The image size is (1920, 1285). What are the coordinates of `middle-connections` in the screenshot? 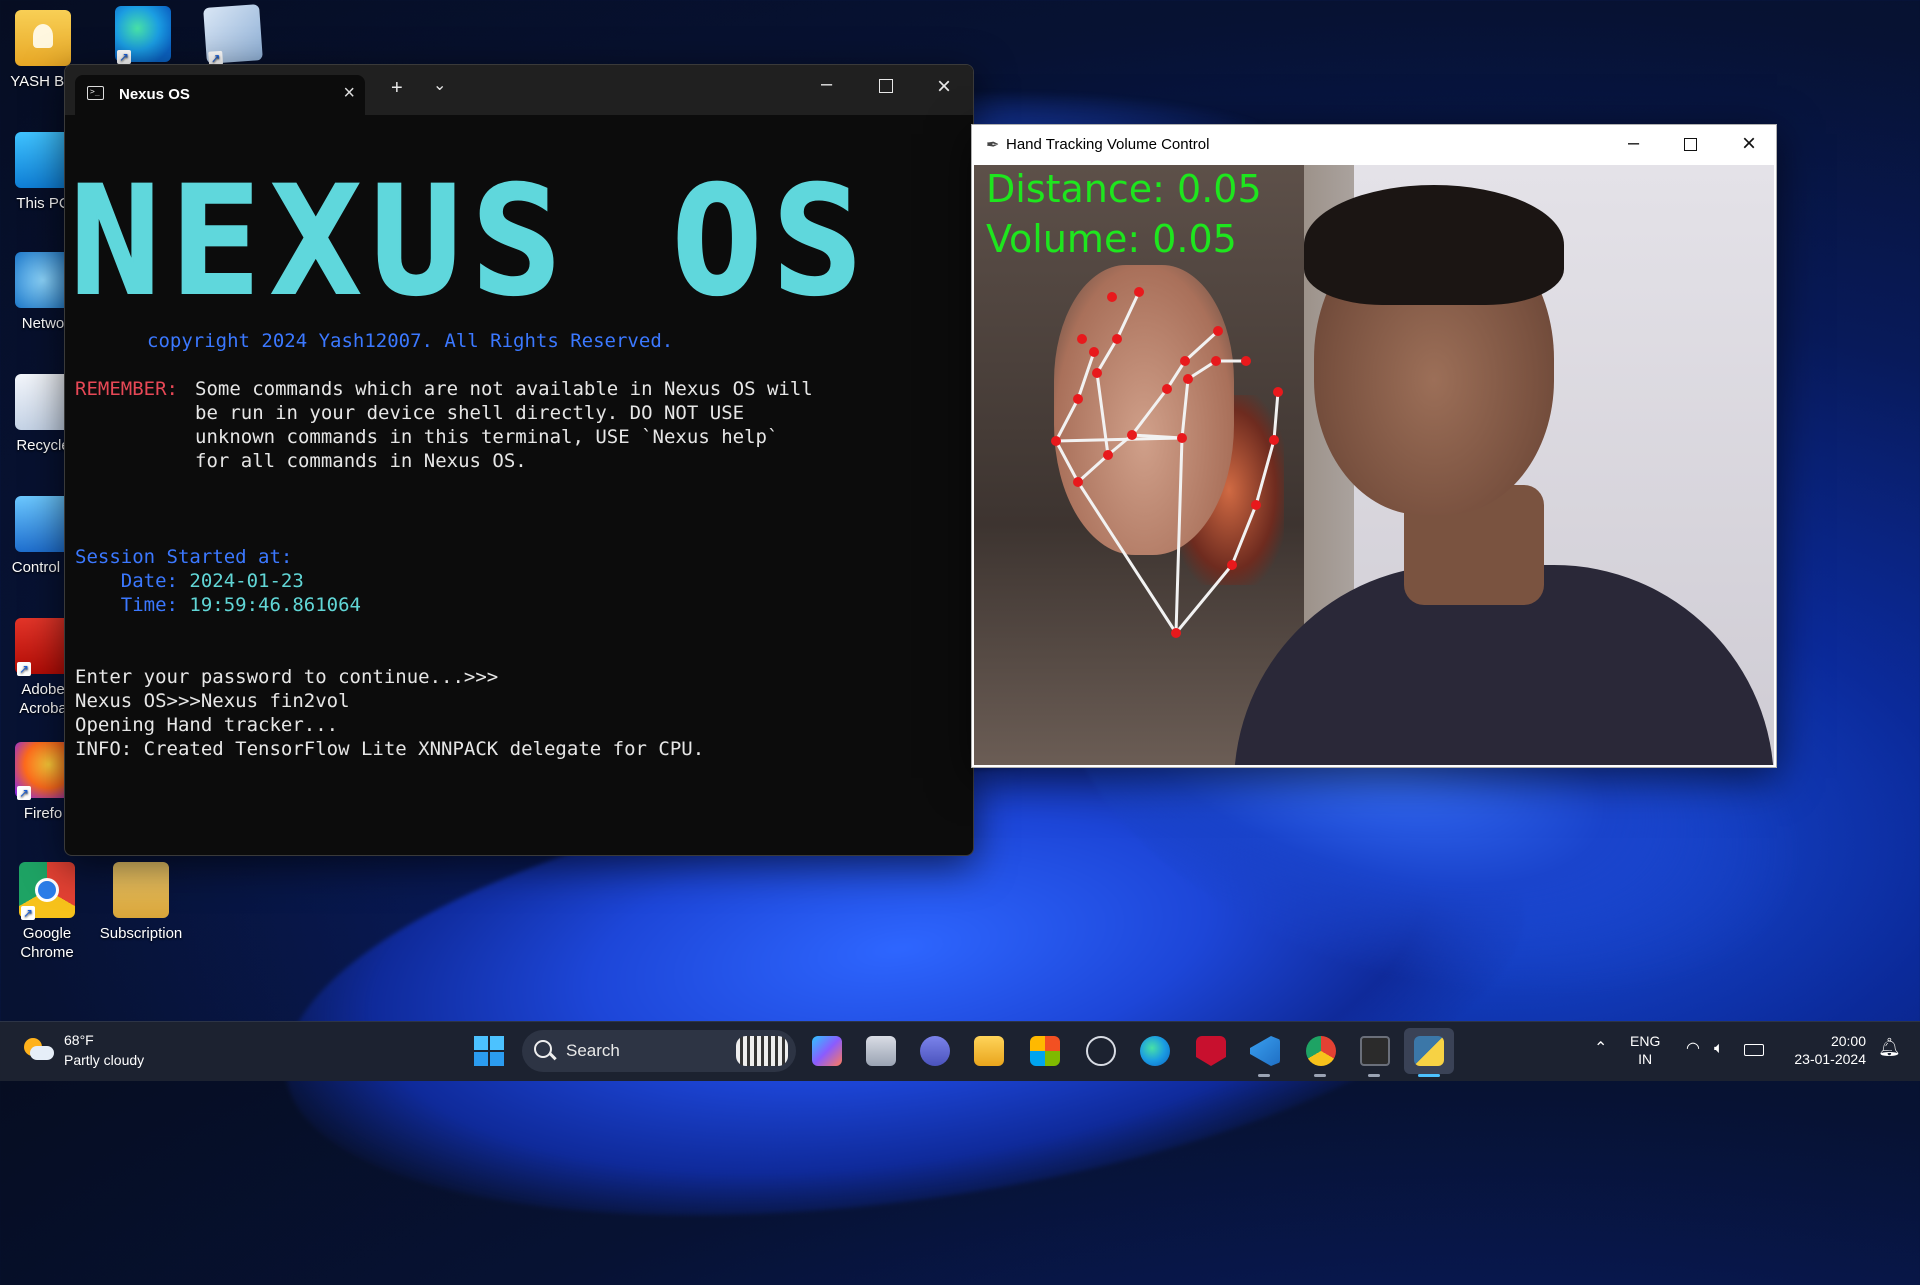 It's located at (1188, 399).